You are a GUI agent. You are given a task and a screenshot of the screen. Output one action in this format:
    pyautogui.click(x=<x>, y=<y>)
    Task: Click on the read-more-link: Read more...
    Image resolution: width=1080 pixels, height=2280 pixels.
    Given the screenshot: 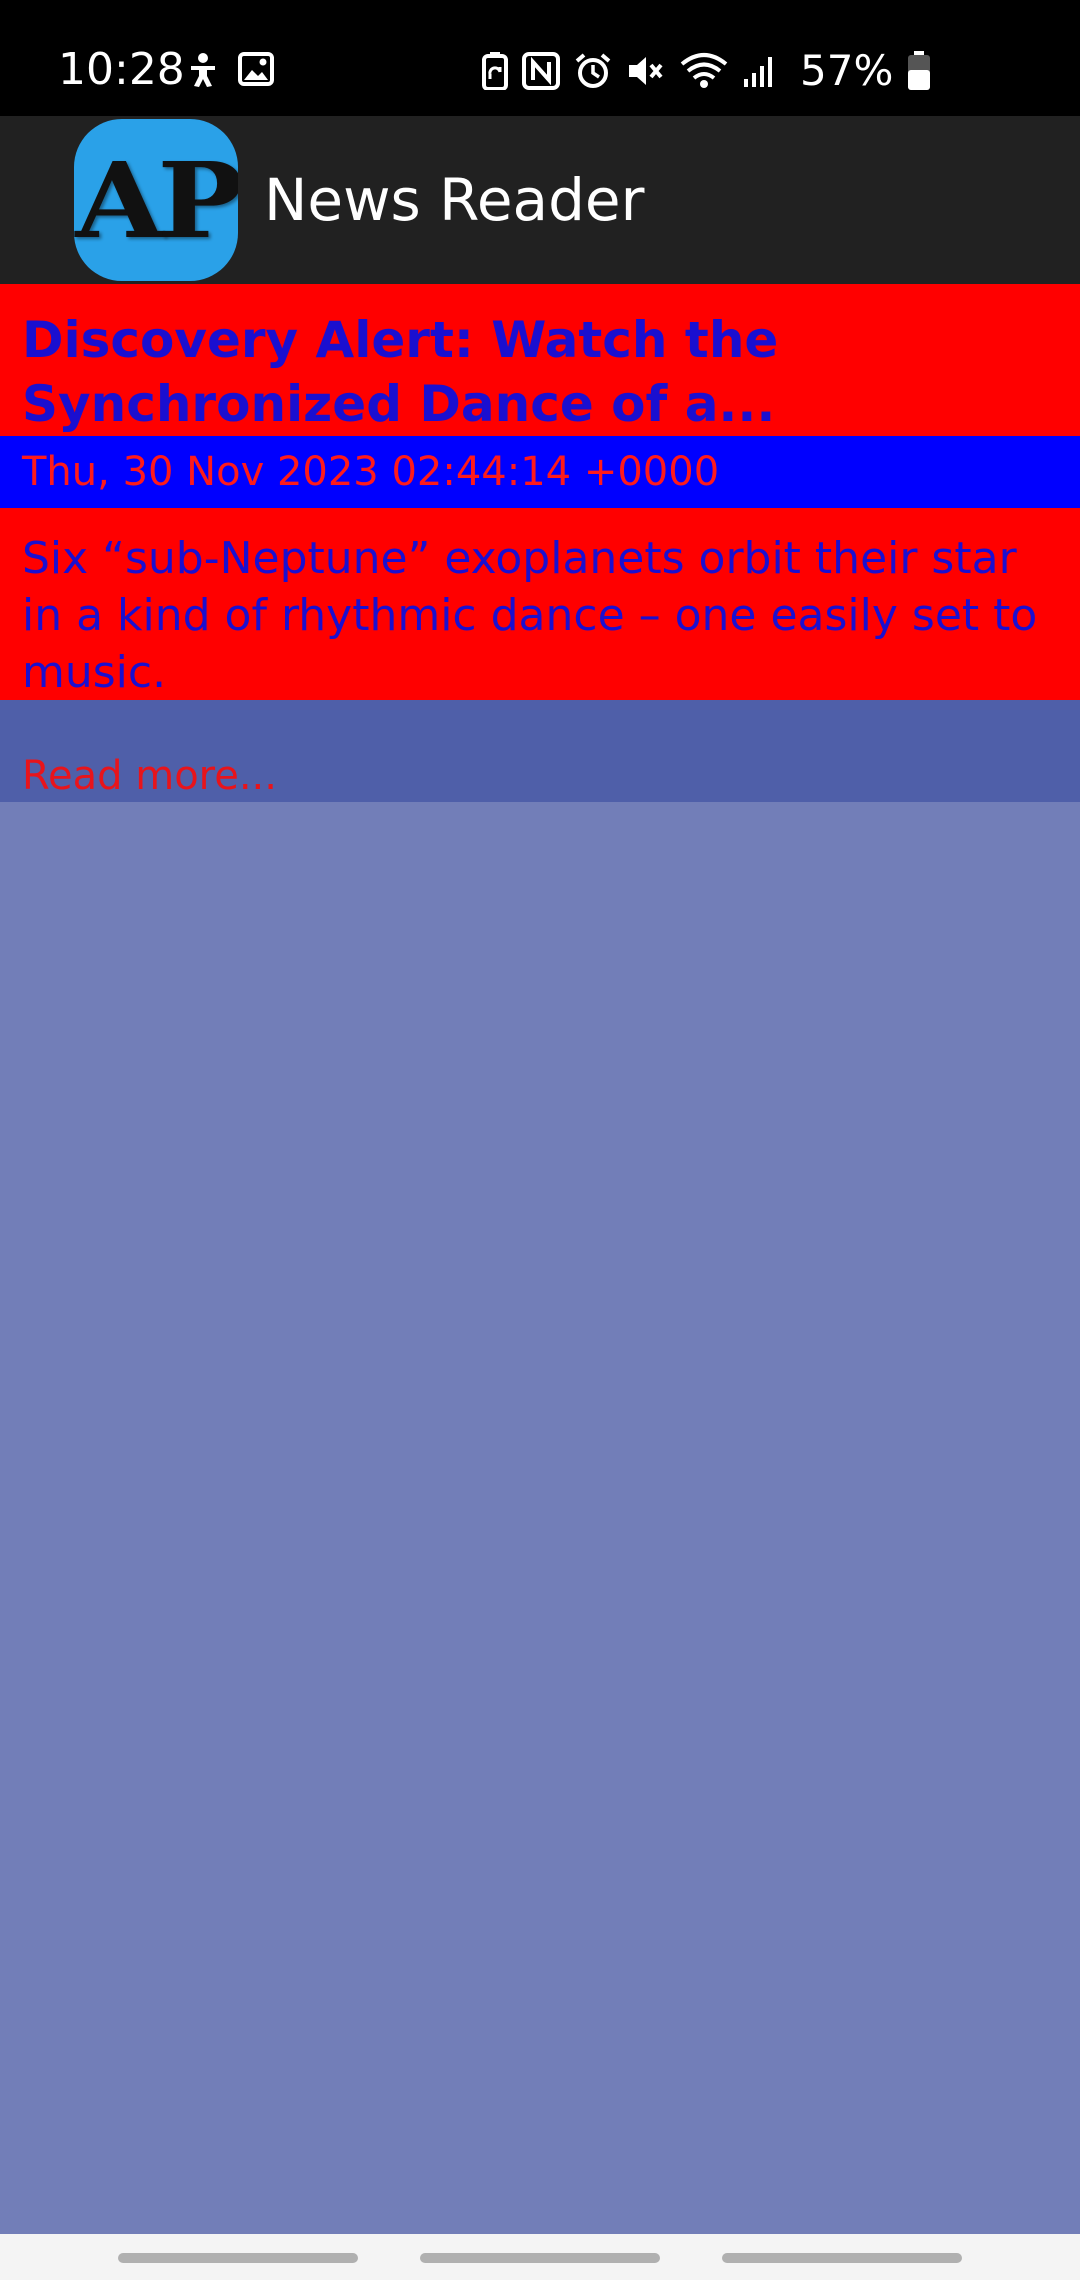 What is the action you would take?
    pyautogui.click(x=149, y=776)
    